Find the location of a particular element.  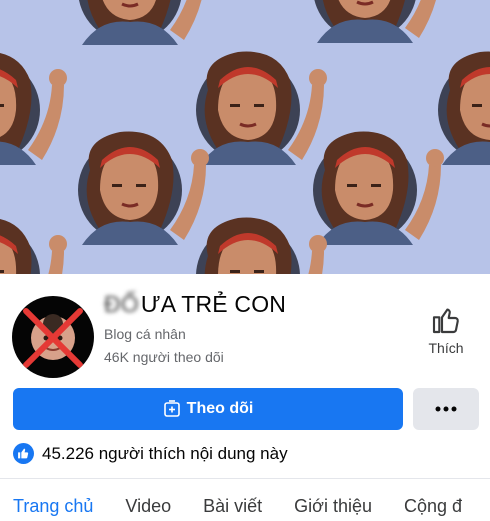

page-likes-summary: 45.226 người thích nội dung này is located at coordinates (150, 453).